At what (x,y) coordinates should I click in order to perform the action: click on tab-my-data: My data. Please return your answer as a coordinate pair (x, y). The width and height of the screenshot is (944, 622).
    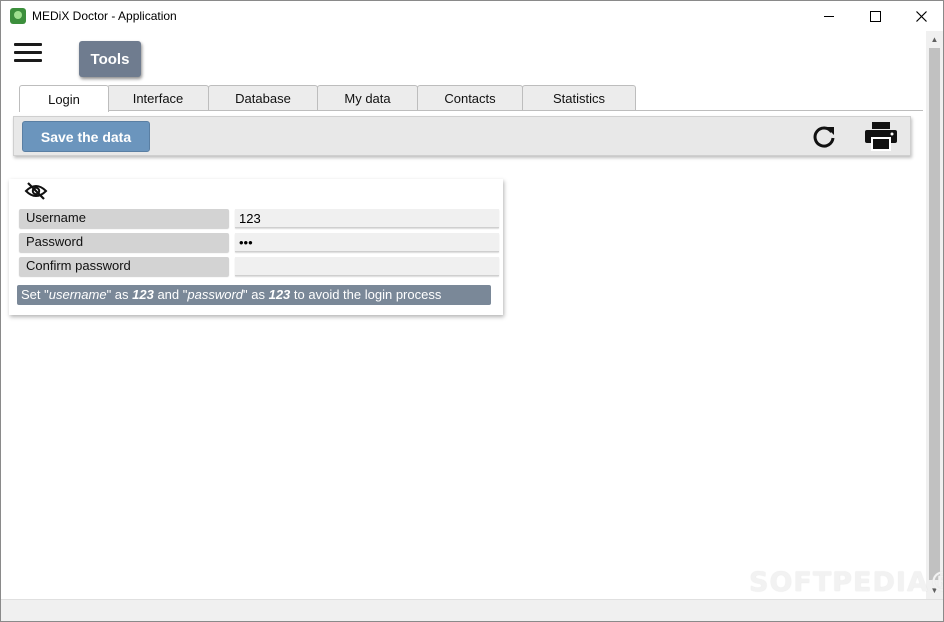
    Looking at the image, I should click on (367, 97).